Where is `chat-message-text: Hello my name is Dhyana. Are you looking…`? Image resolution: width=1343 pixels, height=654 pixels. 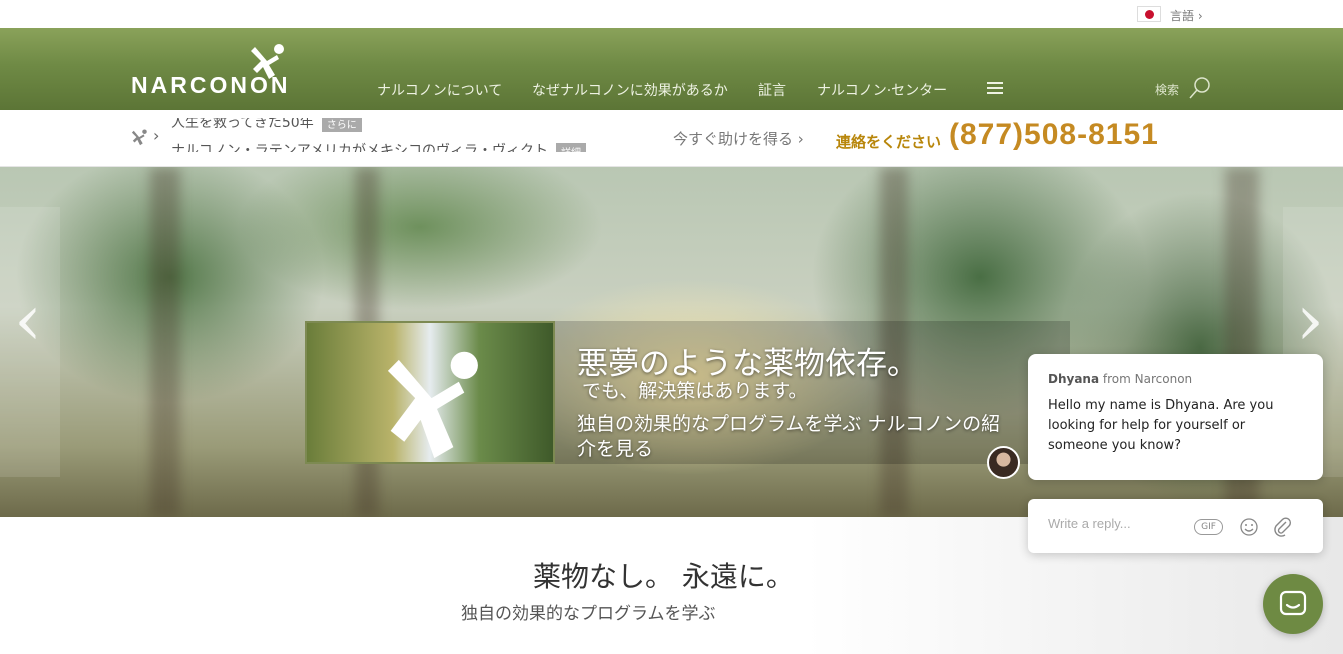 chat-message-text: Hello my name is Dhyana. Are you looking… is located at coordinates (1161, 425).